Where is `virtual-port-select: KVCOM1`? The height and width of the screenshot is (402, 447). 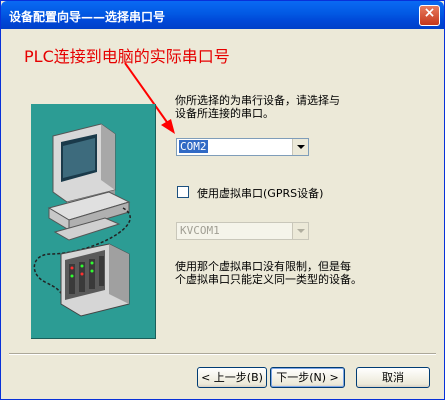
virtual-port-select: KVCOM1 is located at coordinates (242, 231).